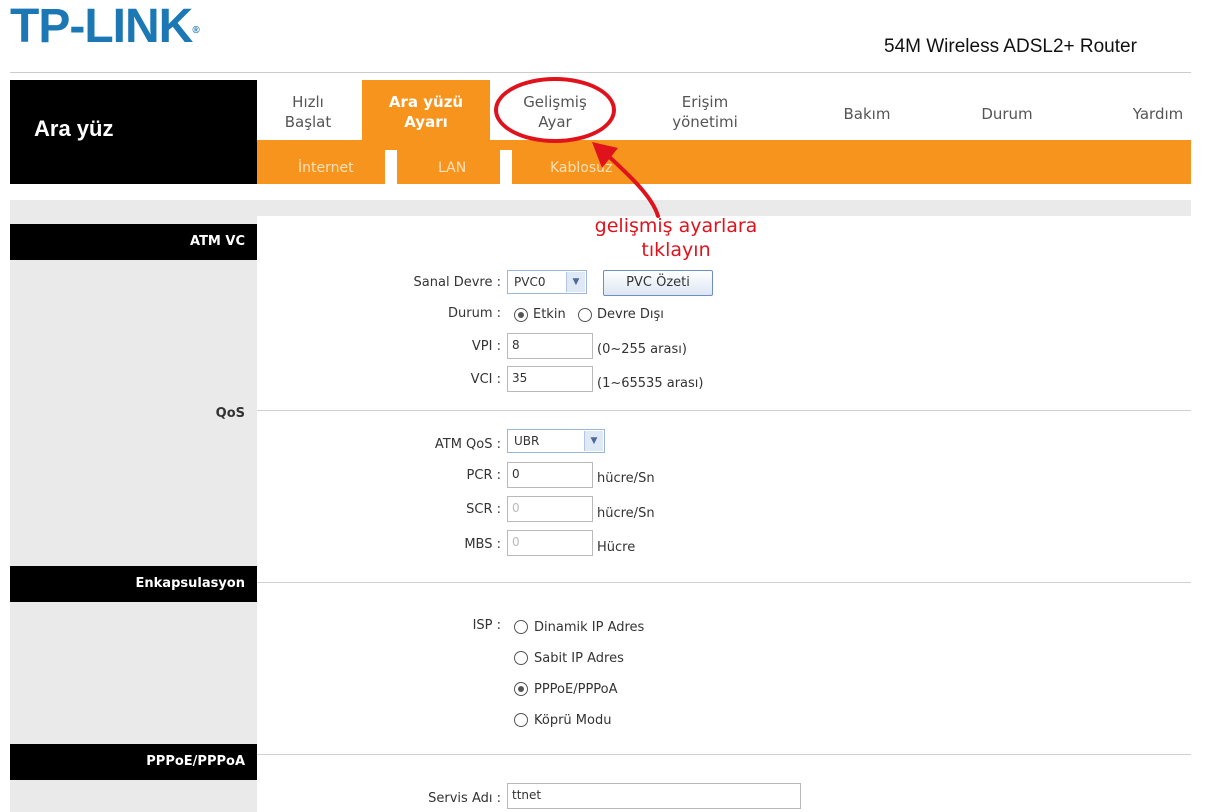 This screenshot has height=812, width=1209. What do you see at coordinates (426, 112) in the screenshot?
I see `nav-interface-setup: Ara yüzü Ayarı` at bounding box center [426, 112].